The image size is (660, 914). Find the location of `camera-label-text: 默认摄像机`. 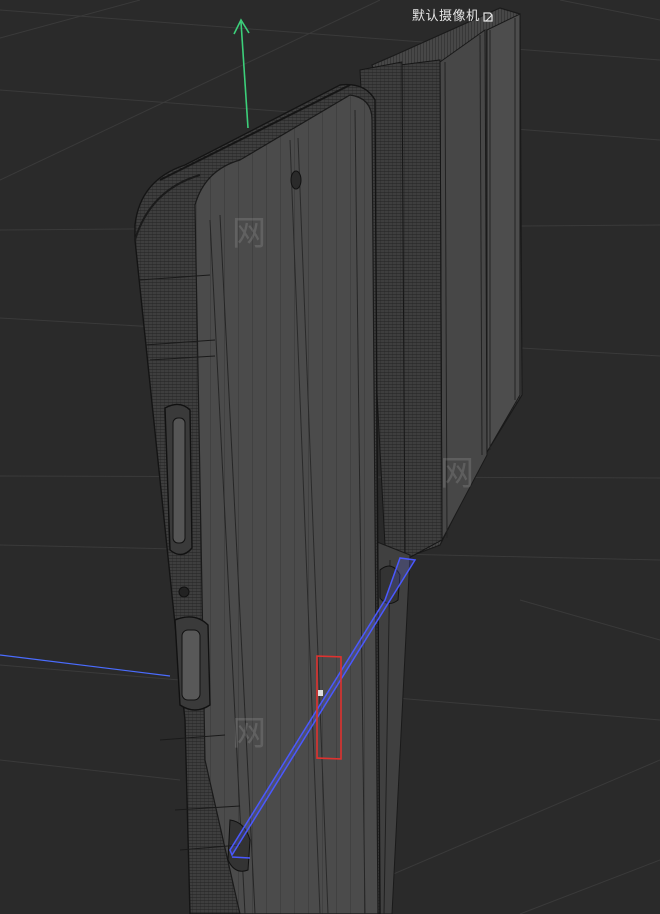

camera-label-text: 默认摄像机 is located at coordinates (446, 16).